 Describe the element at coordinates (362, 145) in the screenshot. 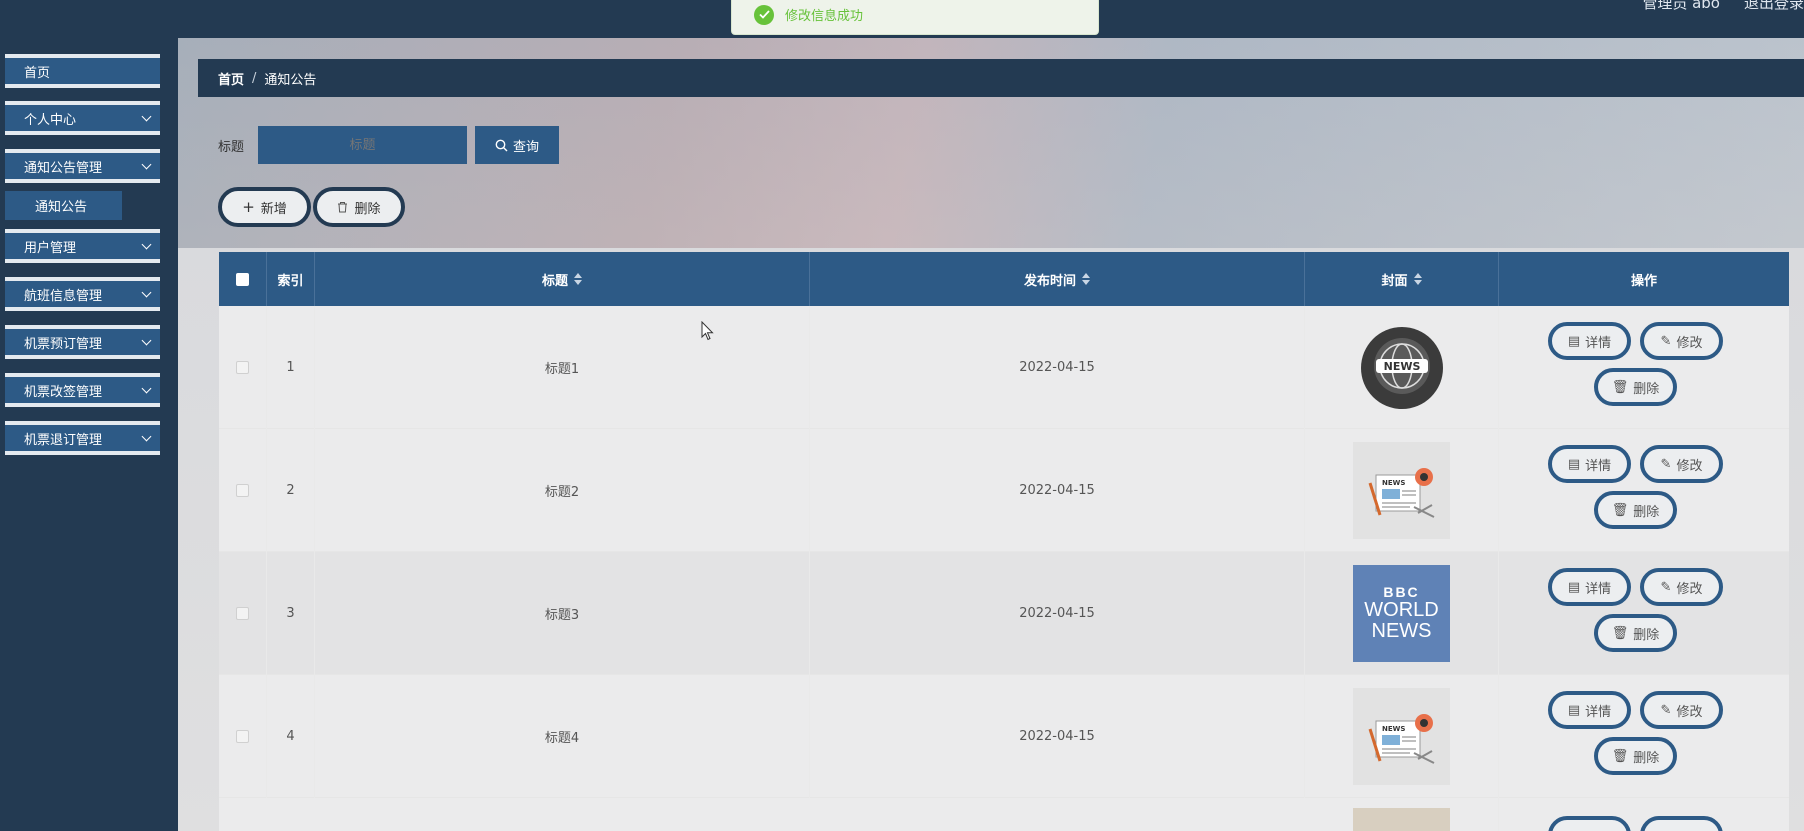

I see `title-search-input` at that location.